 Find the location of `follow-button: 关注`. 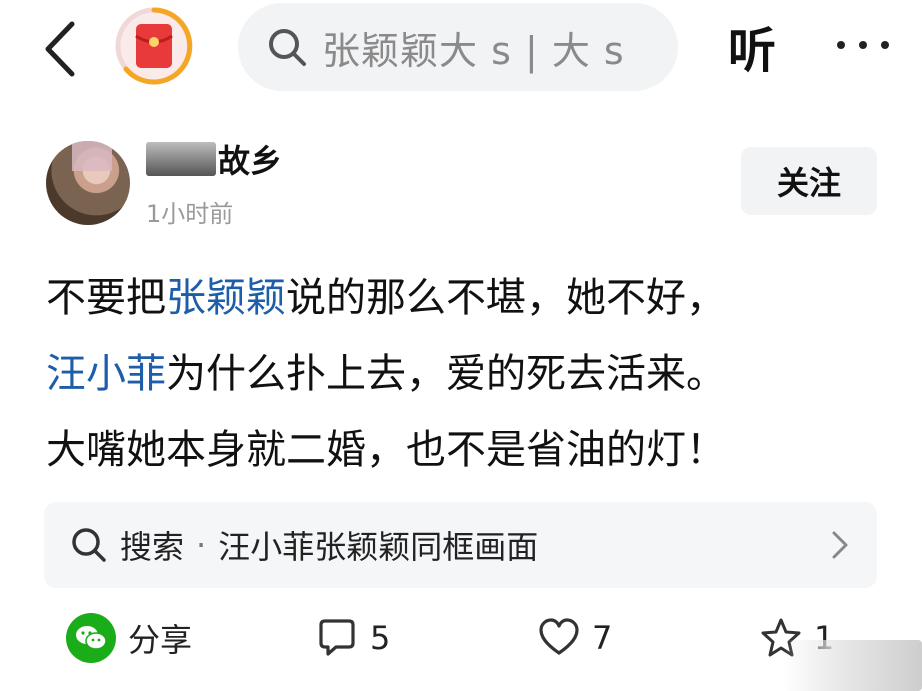

follow-button: 关注 is located at coordinates (809, 181).